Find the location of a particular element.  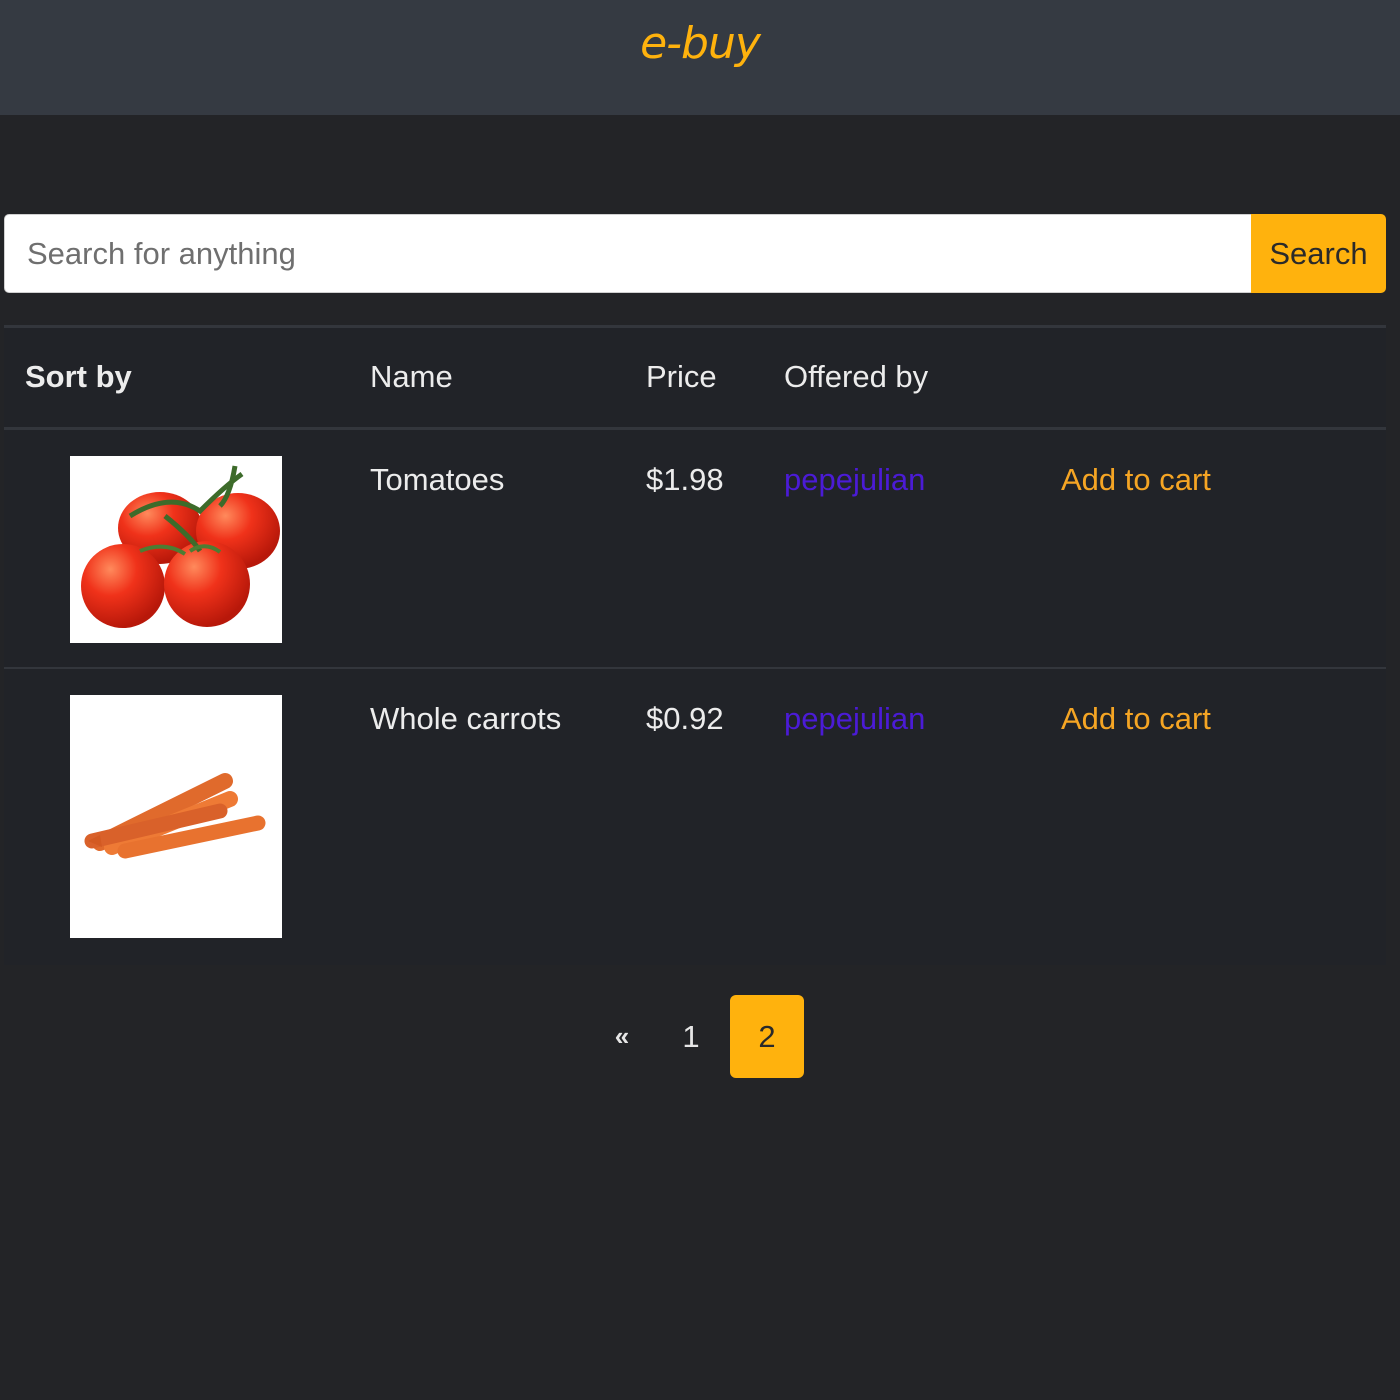

column-header-name: Name is located at coordinates (411, 377).